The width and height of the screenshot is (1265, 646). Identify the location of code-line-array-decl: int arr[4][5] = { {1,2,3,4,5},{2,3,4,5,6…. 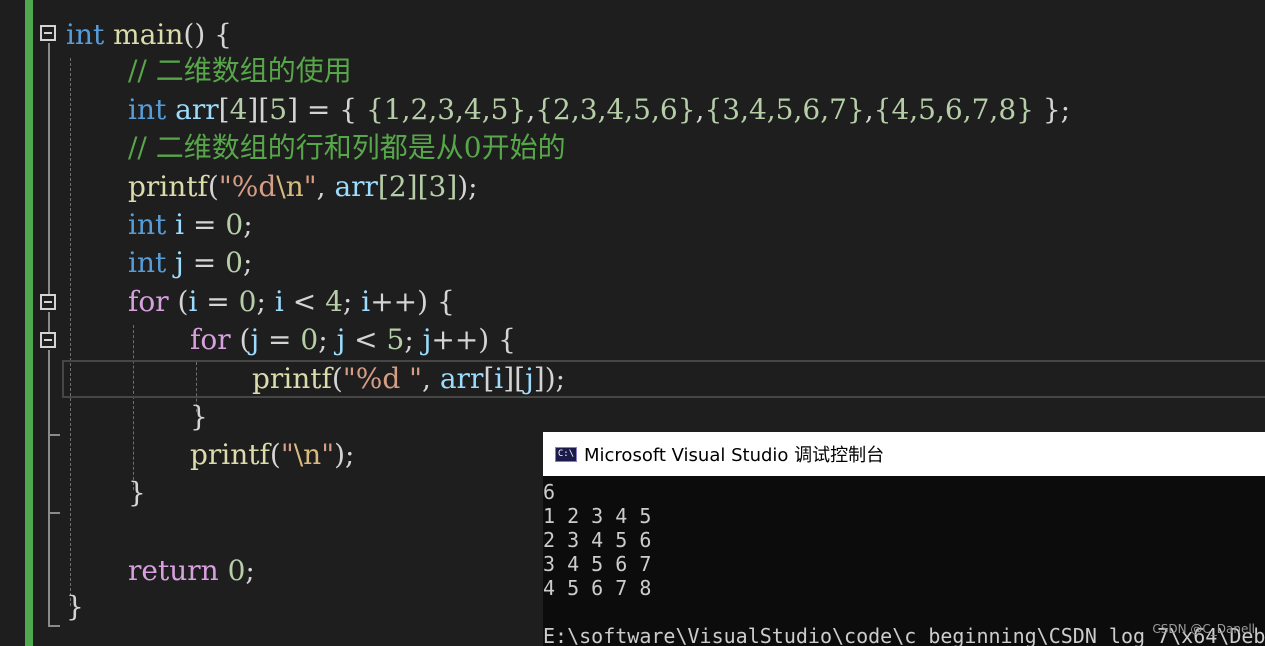
(599, 110).